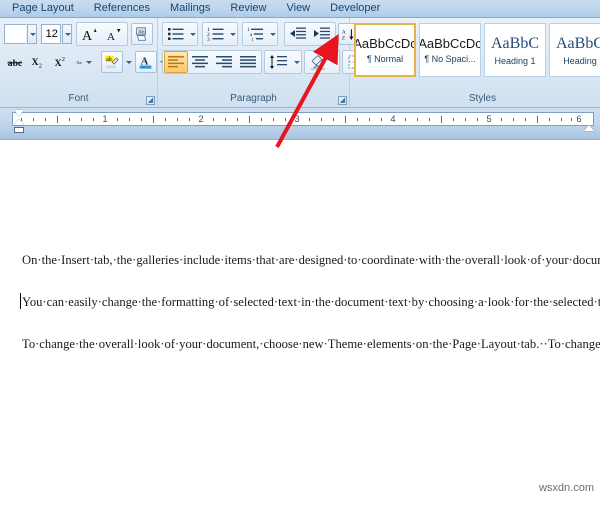 The height and width of the screenshot is (506, 600). Describe the element at coordinates (322, 34) in the screenshot. I see `increase-indent-button` at that location.